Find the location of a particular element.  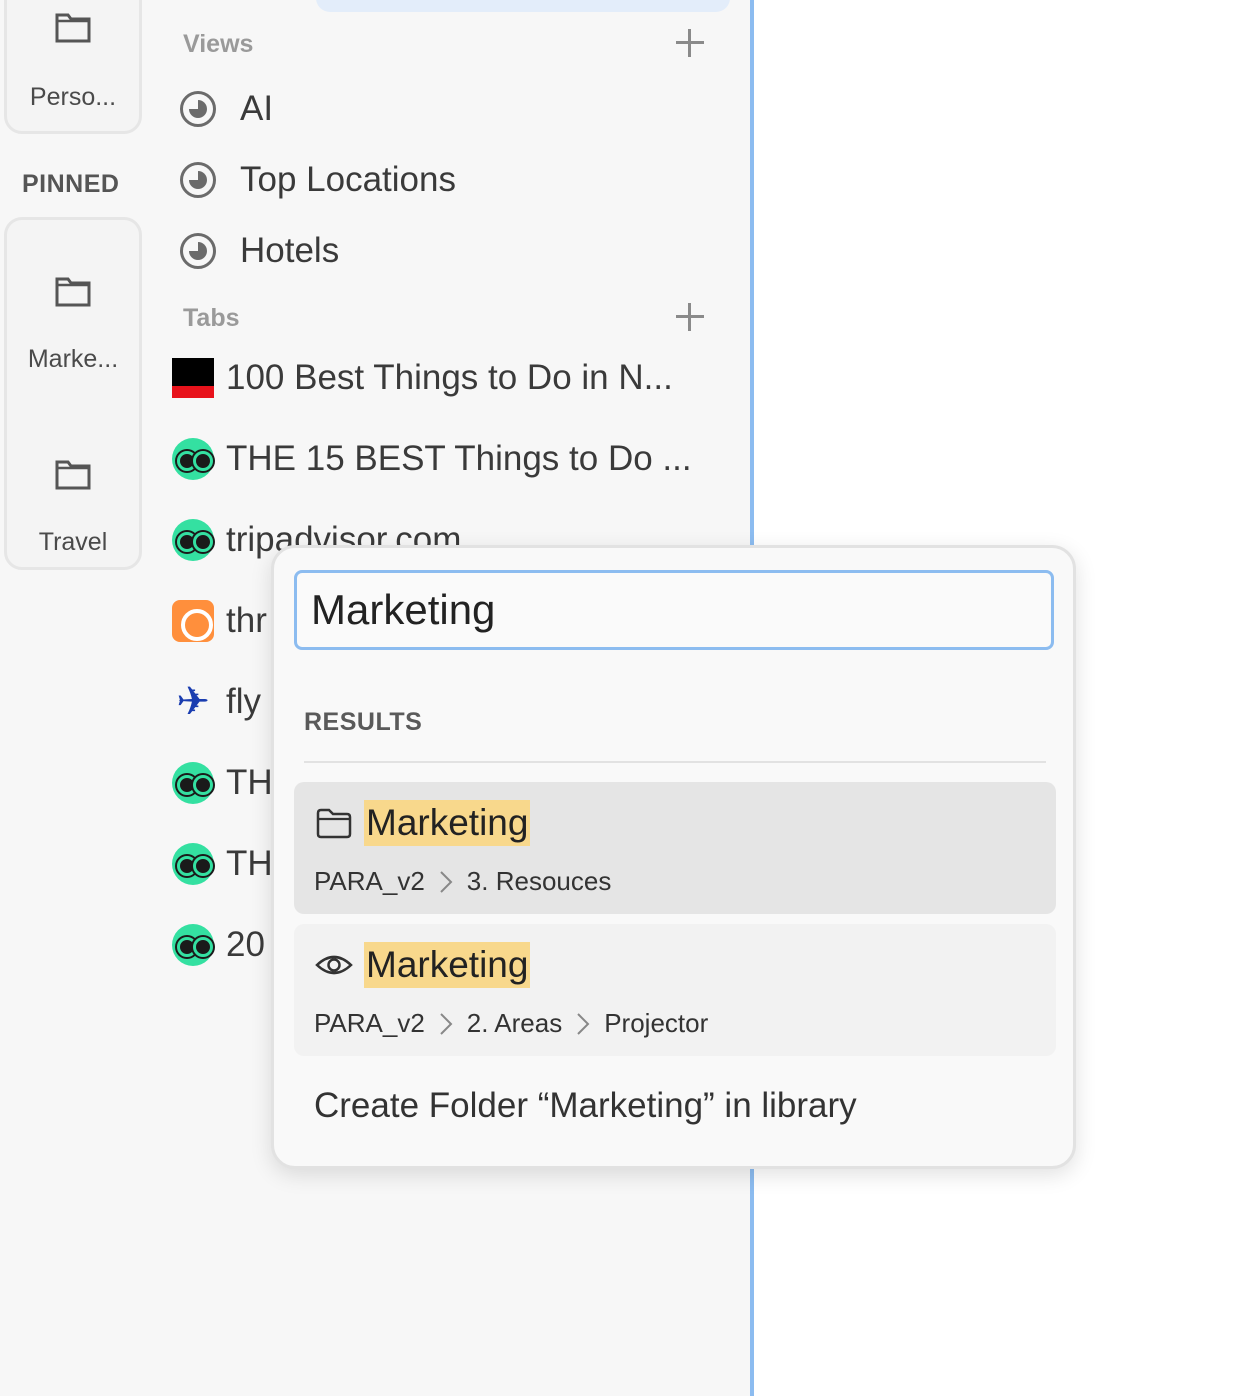

view-label: Hotels is located at coordinates (290, 250).